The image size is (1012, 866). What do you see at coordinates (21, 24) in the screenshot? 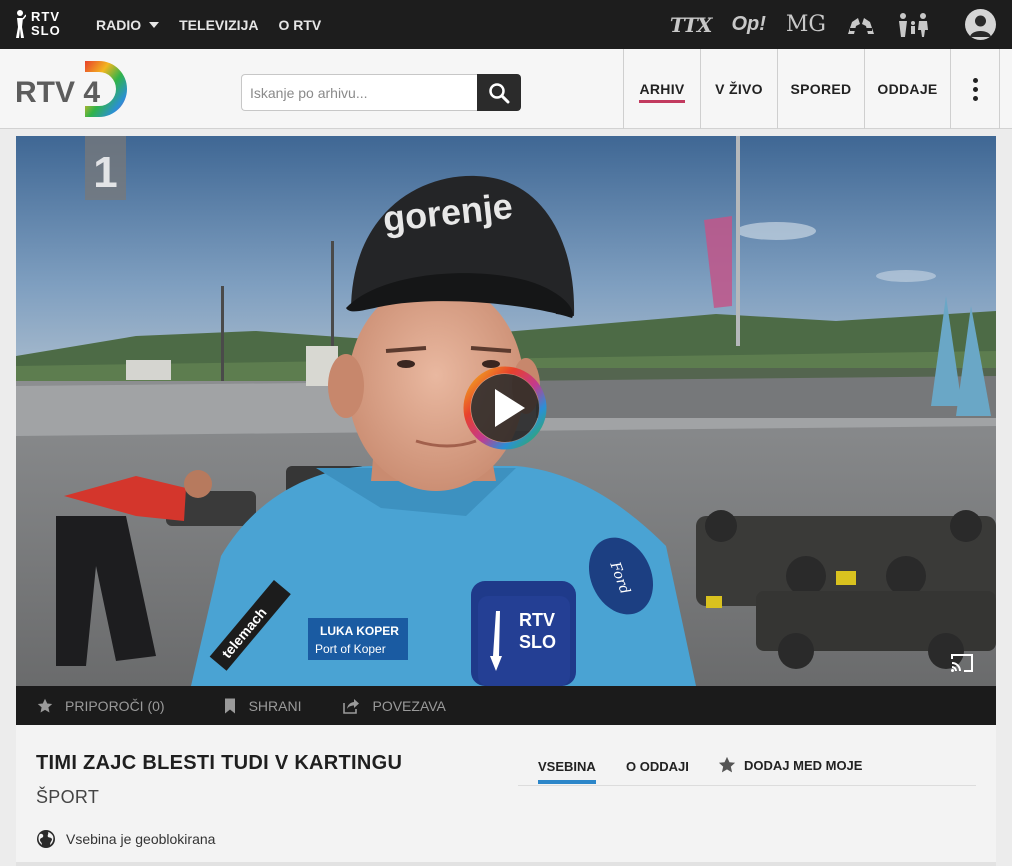
I see `rtvslo-figure-icon` at bounding box center [21, 24].